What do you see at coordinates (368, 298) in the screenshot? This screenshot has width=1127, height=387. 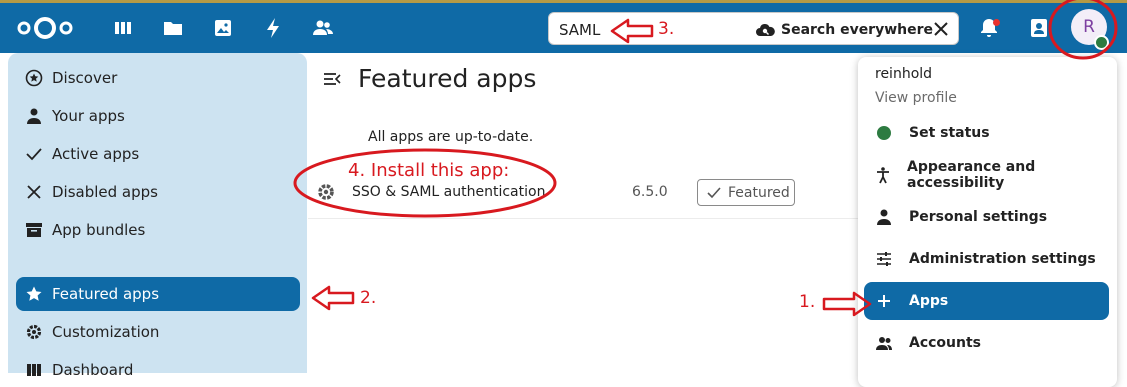 I see `annotation-step-2: 2.` at bounding box center [368, 298].